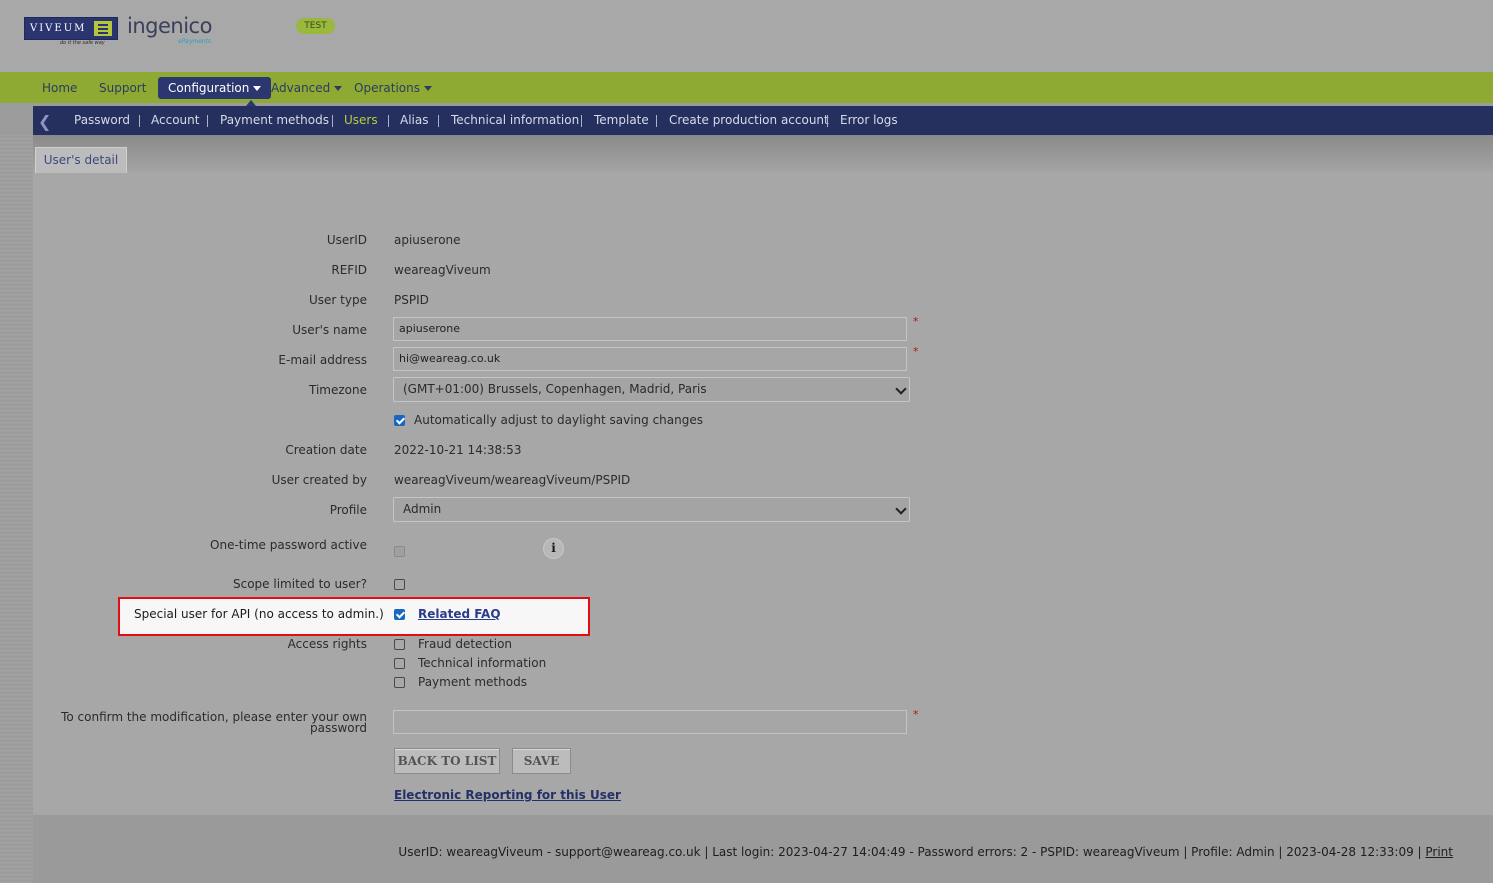  What do you see at coordinates (122, 88) in the screenshot?
I see `nav-support: Support` at bounding box center [122, 88].